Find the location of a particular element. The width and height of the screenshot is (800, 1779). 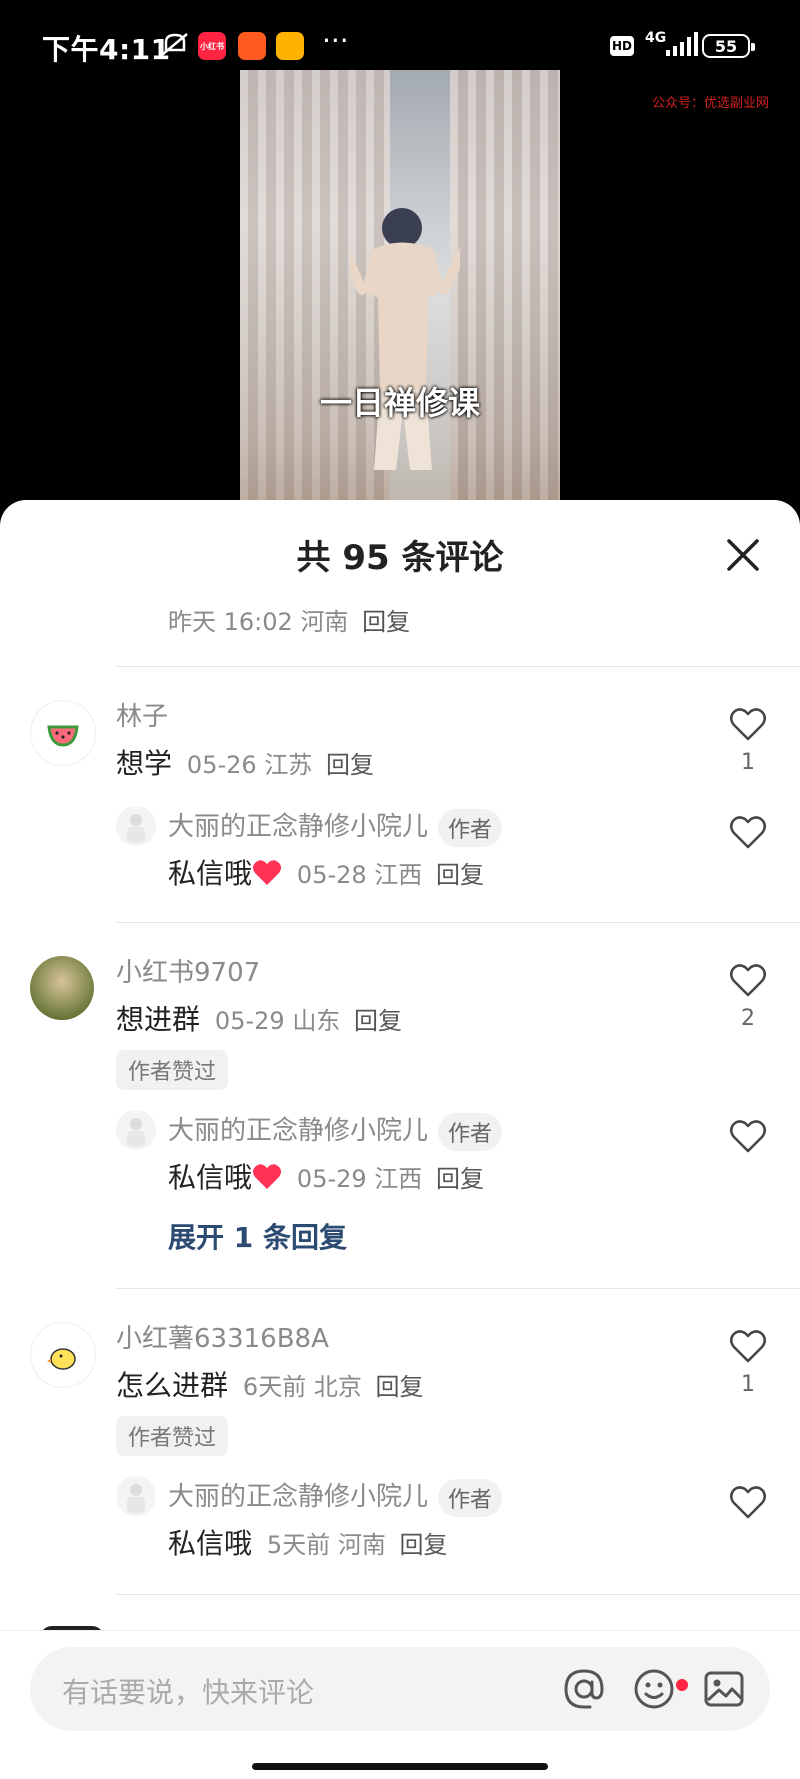

reply-body: 私信哦 5天前 河南 回复 is located at coordinates (307, 1542).